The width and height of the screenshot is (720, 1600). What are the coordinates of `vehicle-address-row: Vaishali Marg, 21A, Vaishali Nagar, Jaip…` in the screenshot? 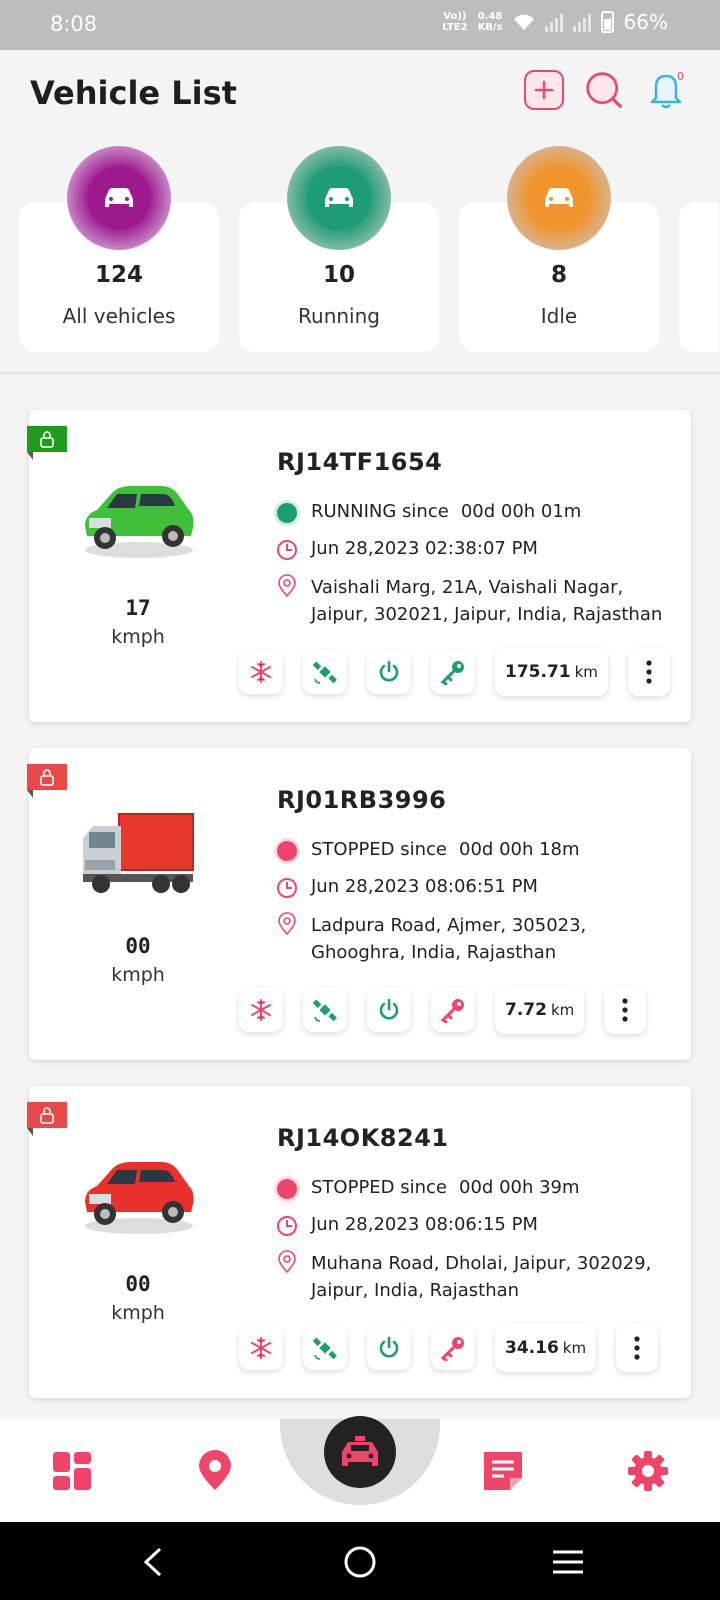 It's located at (471, 601).